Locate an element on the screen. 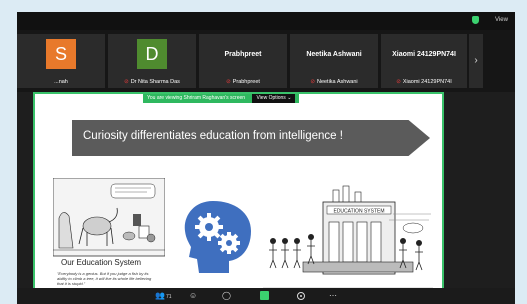 The height and width of the screenshot is (304, 527). participant-tile: D ⊘ Dr Nita Sharma Das is located at coordinates (152, 61).